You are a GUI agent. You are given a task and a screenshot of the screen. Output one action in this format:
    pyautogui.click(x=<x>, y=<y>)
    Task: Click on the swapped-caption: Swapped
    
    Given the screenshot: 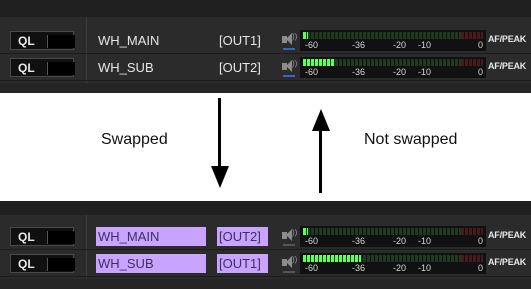 What is the action you would take?
    pyautogui.click(x=134, y=139)
    